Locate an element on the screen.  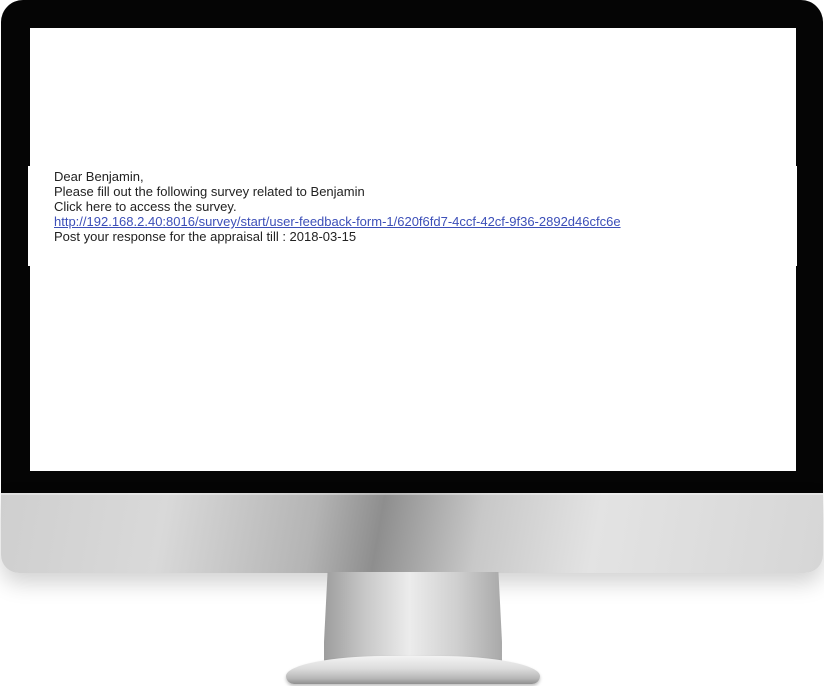
email-greeting: Dear Benjamin, is located at coordinates (99, 176).